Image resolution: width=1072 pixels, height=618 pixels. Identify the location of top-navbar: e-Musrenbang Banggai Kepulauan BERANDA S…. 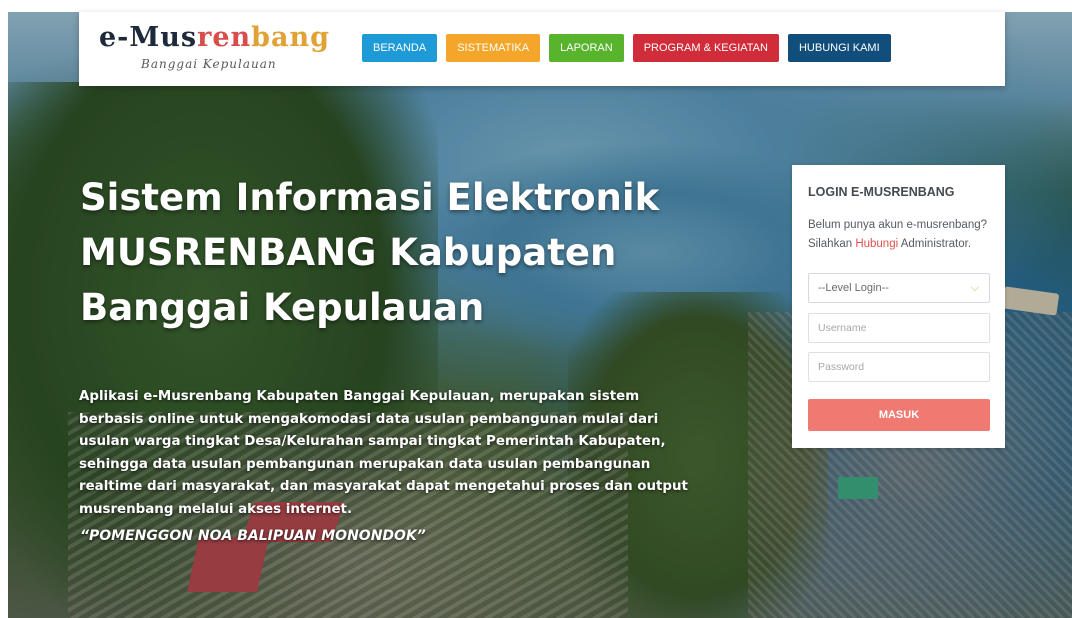
(542, 49).